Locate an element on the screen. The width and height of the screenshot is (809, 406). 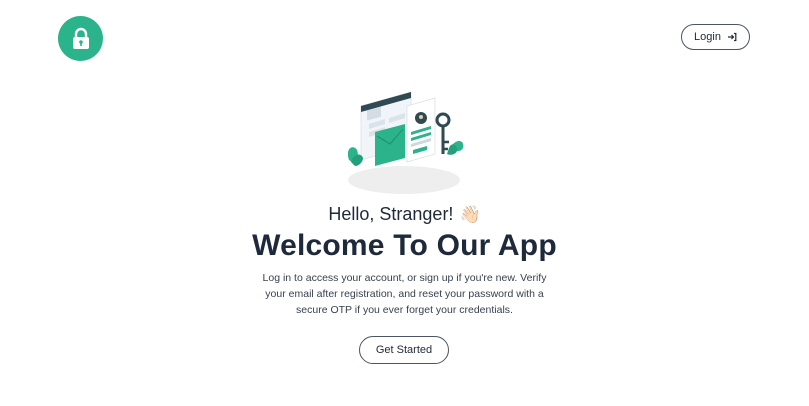
greeting: Hello, Stranger! 👋🏻 is located at coordinates (404, 214).